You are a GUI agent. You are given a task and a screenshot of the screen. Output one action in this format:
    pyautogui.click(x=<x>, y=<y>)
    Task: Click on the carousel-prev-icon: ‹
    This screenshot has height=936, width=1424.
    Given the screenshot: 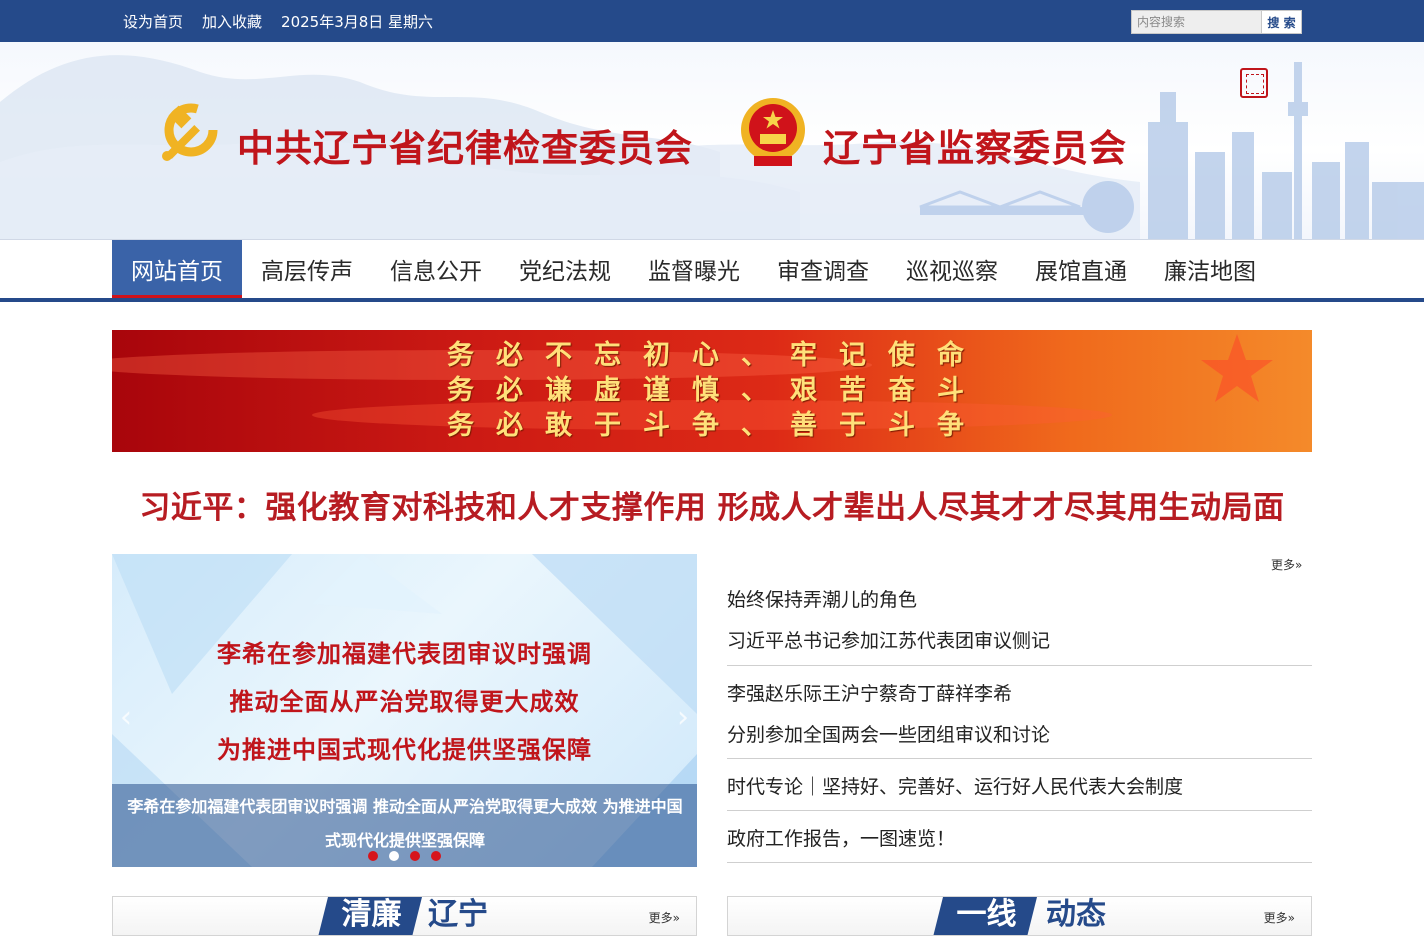 What is the action you would take?
    pyautogui.click(x=126, y=717)
    